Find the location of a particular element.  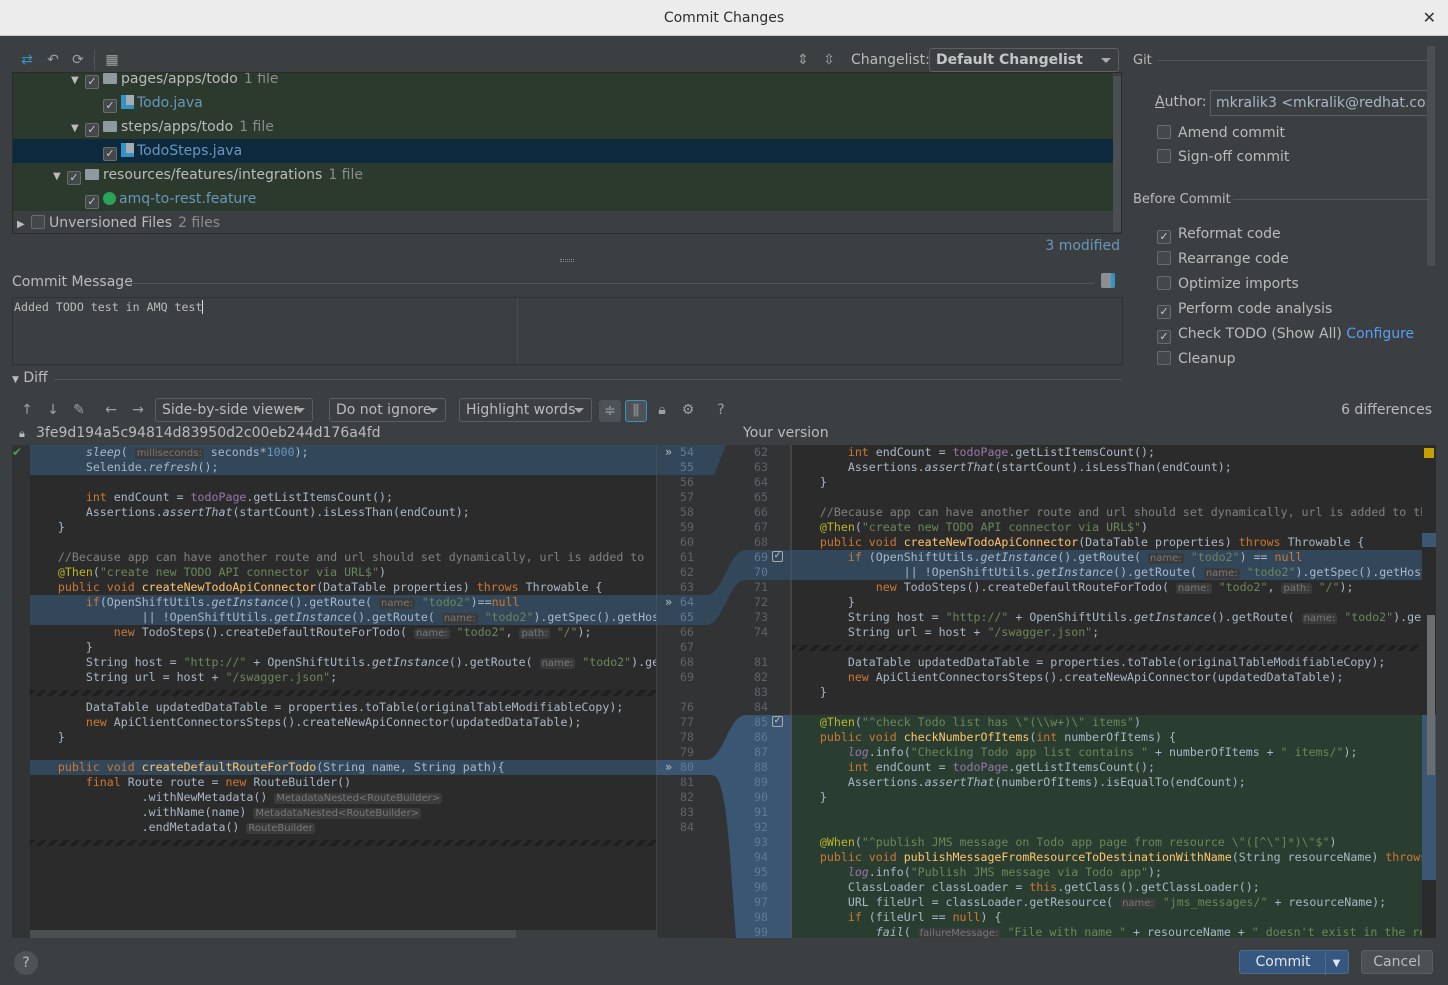

vertical-scrollbar-thumb is located at coordinates (1431, 695).